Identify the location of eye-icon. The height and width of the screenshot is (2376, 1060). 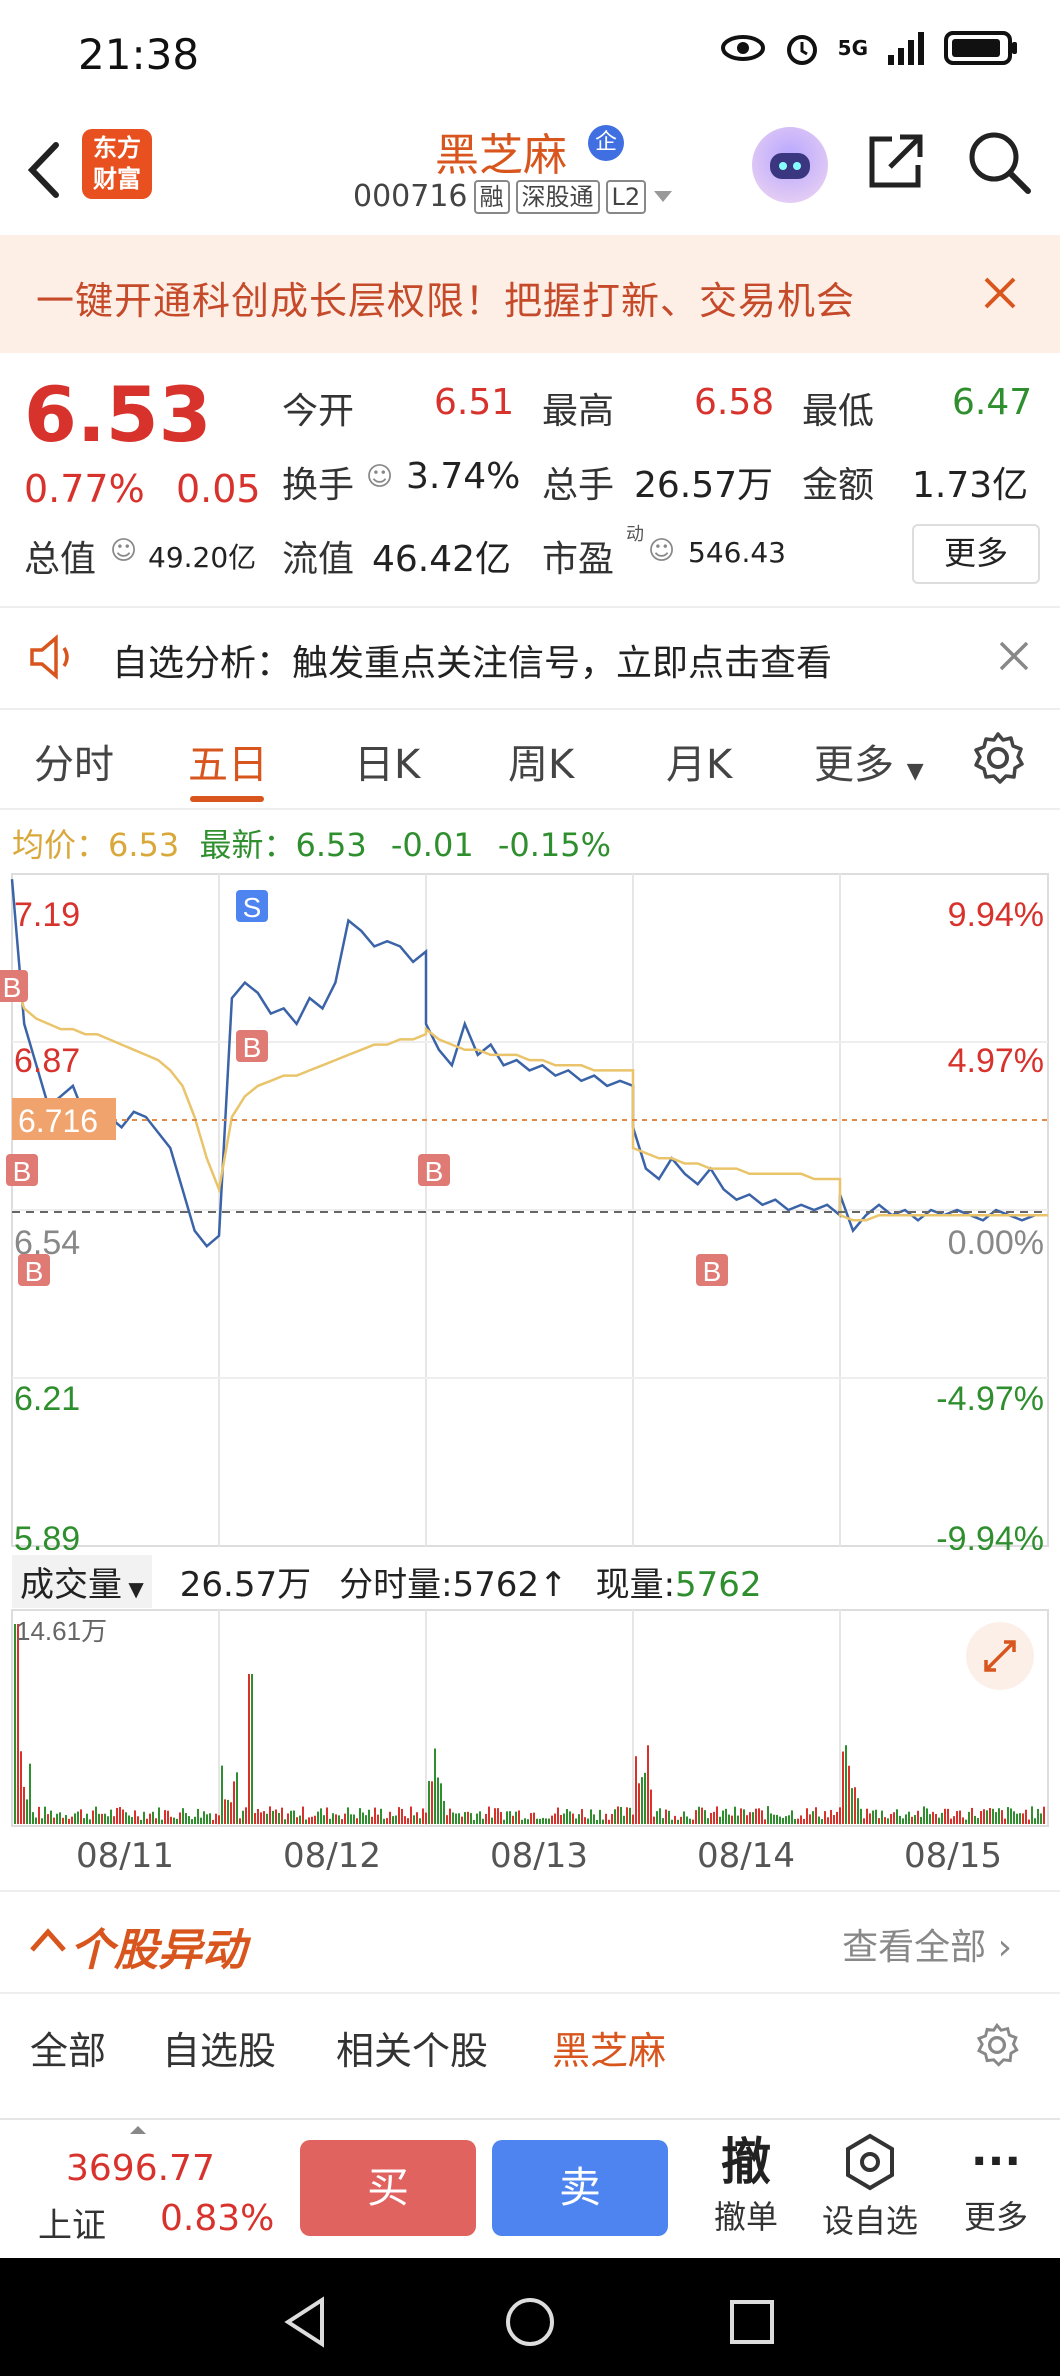
(742, 48).